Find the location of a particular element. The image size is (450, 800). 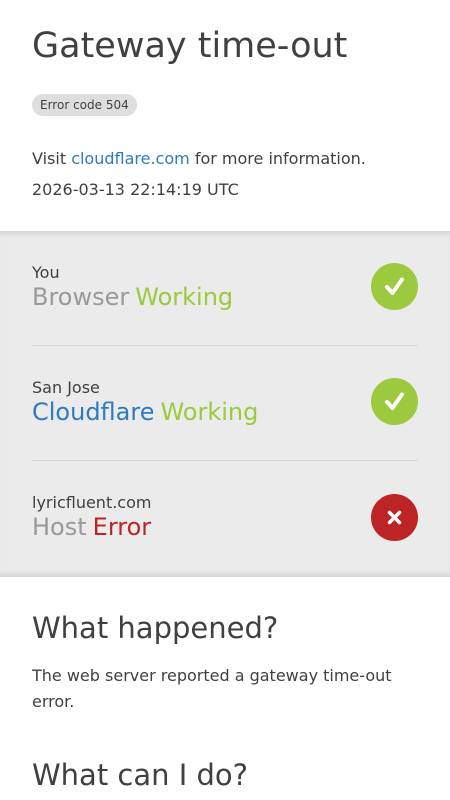

status-node-name: Browser is located at coordinates (81, 297).